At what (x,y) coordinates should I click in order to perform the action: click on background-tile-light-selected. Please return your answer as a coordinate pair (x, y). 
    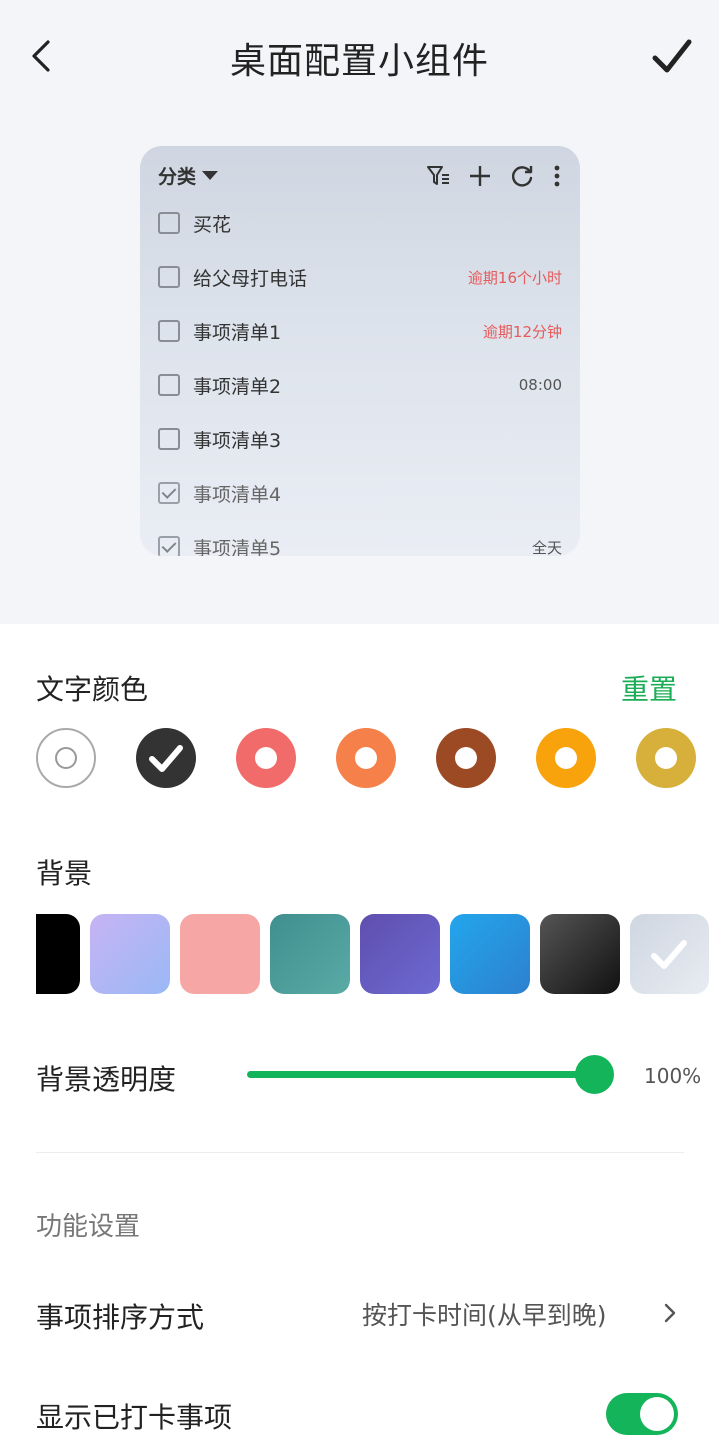
    Looking at the image, I should click on (669, 954).